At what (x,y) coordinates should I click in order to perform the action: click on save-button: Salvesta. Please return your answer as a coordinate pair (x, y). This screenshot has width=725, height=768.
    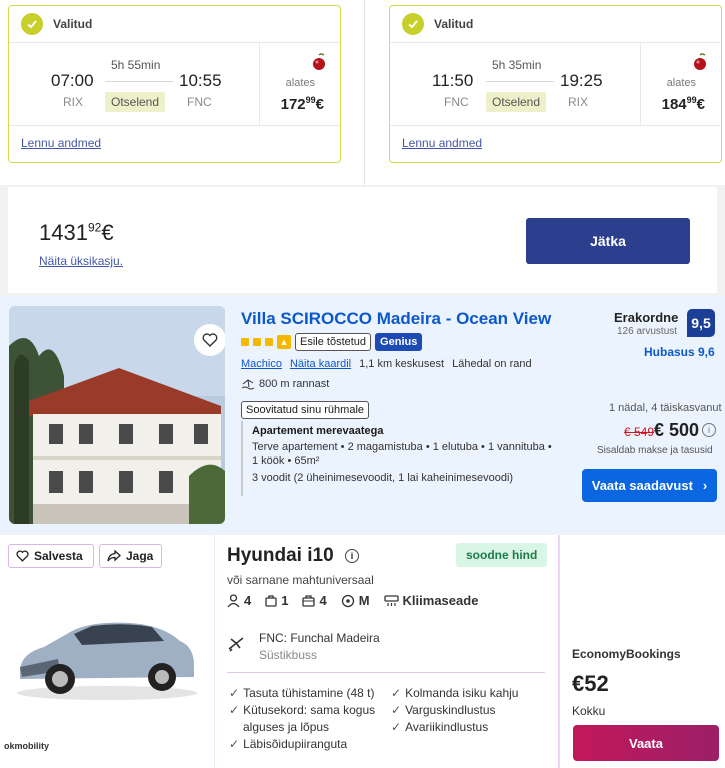
    Looking at the image, I should click on (51, 556).